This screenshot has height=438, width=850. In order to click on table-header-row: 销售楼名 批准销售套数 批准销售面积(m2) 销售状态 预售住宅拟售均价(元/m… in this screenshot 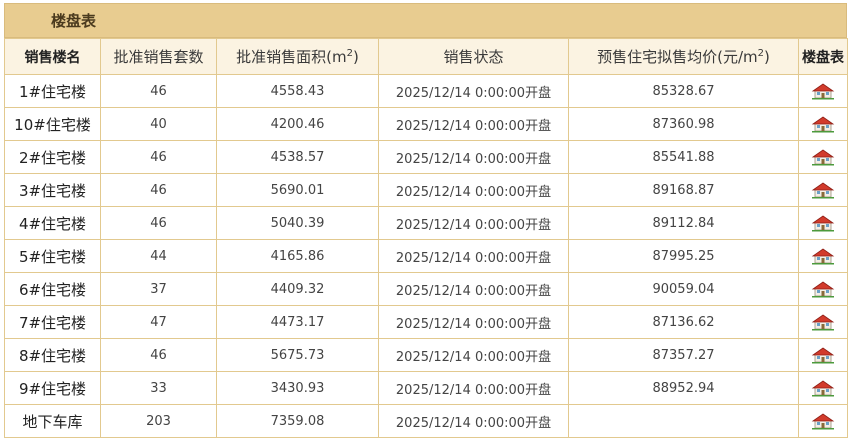, I will do `click(426, 56)`.